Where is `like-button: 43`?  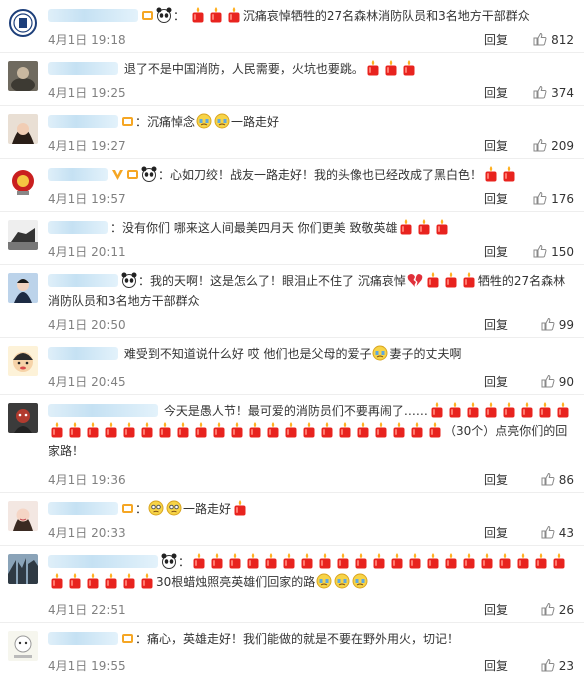 like-button: 43 is located at coordinates (544, 533).